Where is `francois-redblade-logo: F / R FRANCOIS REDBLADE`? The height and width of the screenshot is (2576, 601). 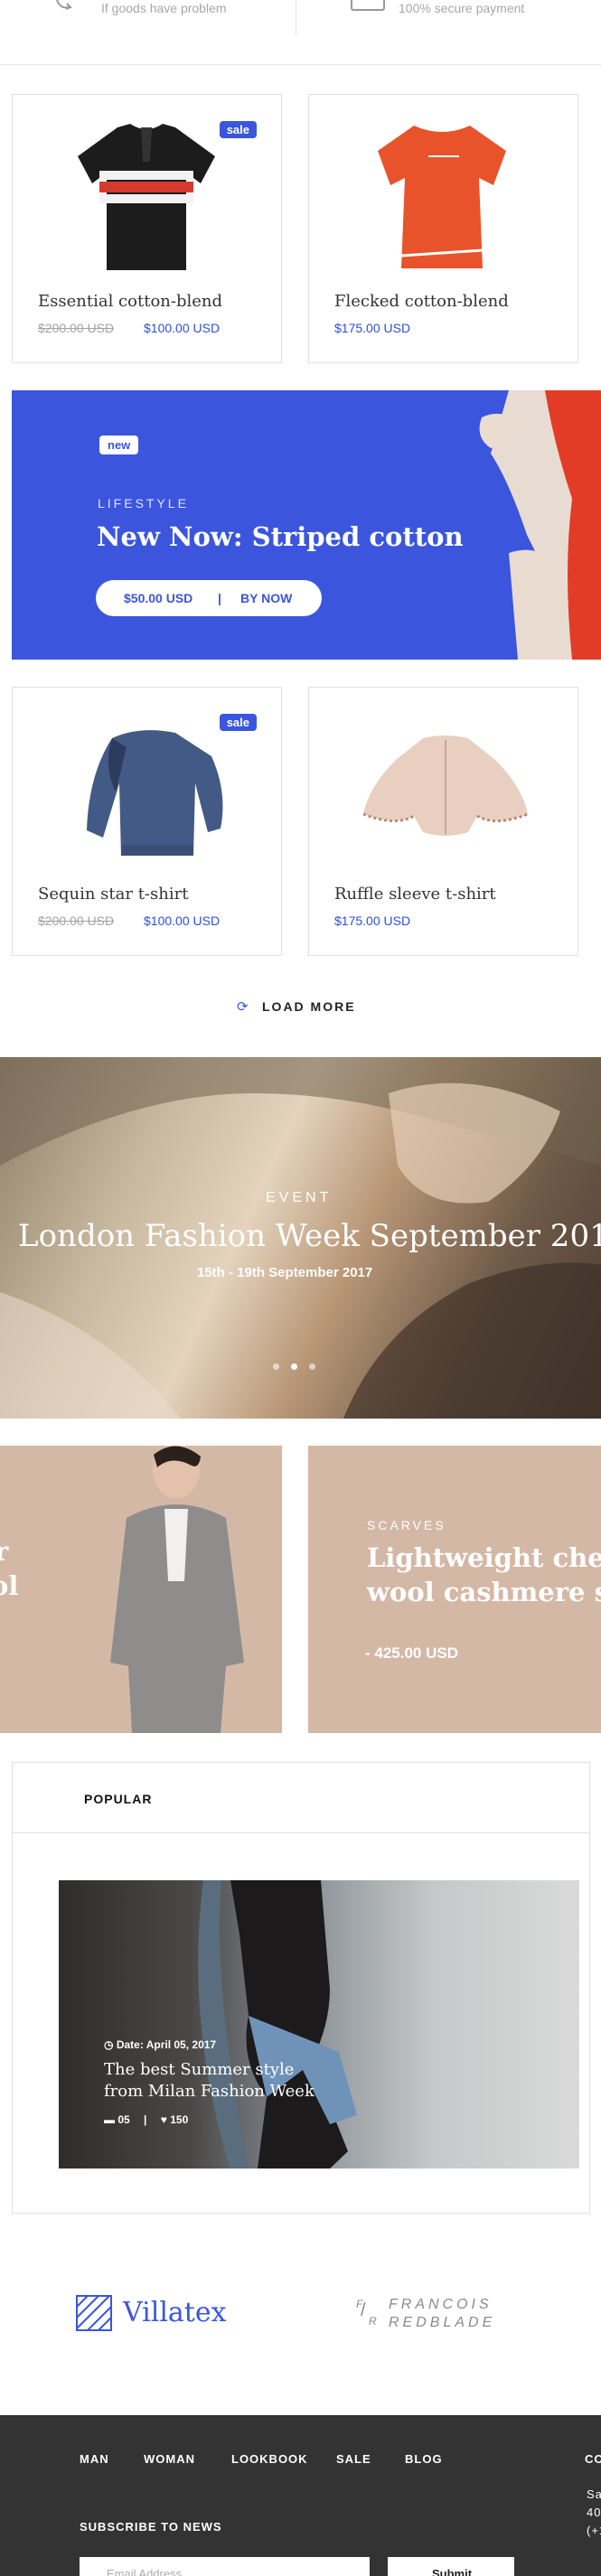
francois-redblade-logo: F / R FRANCOIS REDBLADE is located at coordinates (433, 2315).